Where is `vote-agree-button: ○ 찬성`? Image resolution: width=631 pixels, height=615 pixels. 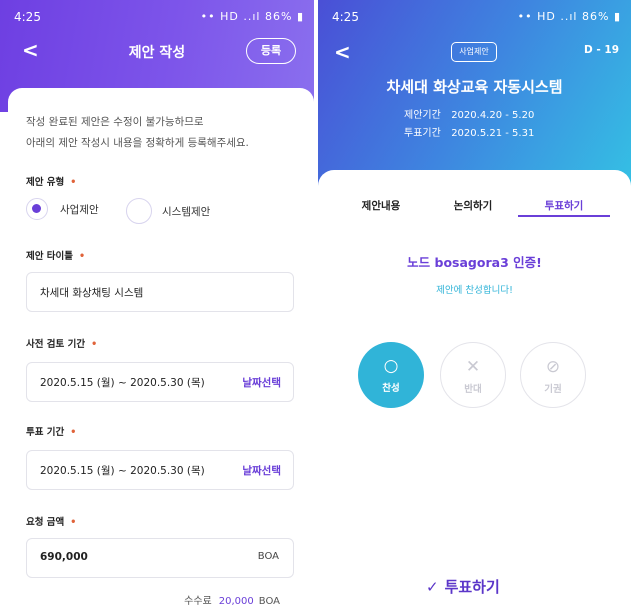 vote-agree-button: ○ 찬성 is located at coordinates (391, 375).